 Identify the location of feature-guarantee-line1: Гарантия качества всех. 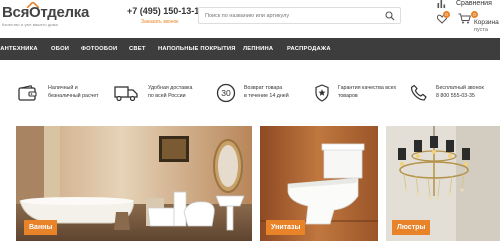
(367, 88).